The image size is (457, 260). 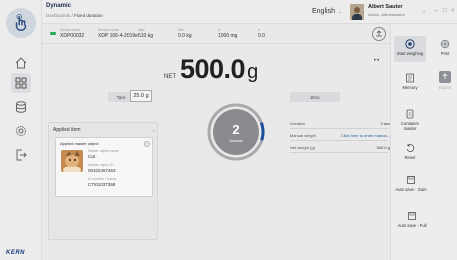 What do you see at coordinates (410, 148) in the screenshot?
I see `reset-icon` at bounding box center [410, 148].